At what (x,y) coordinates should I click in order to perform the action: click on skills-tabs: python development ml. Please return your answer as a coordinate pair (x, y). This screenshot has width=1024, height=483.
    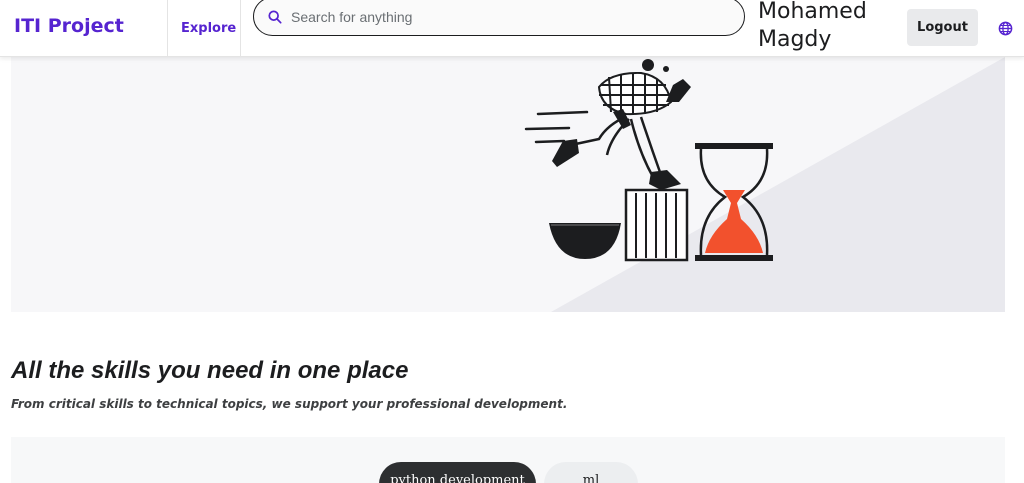
    Looking at the image, I should click on (508, 460).